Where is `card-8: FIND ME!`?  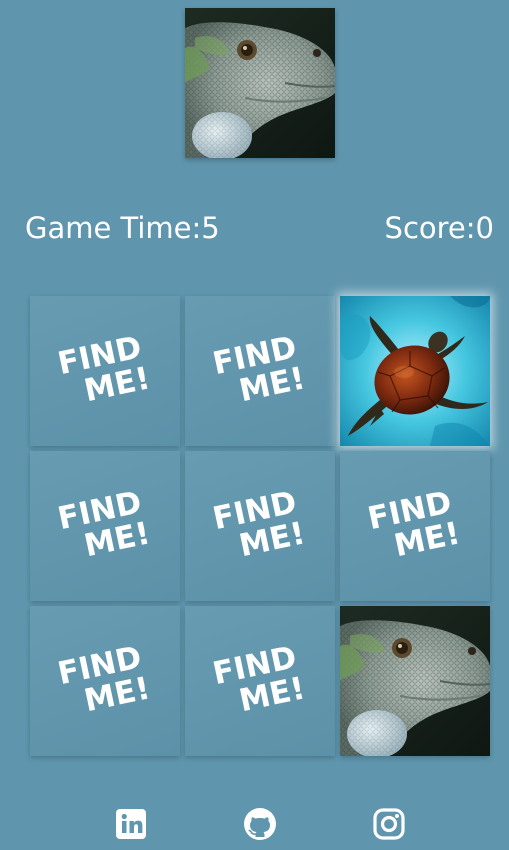 card-8: FIND ME! is located at coordinates (260, 681).